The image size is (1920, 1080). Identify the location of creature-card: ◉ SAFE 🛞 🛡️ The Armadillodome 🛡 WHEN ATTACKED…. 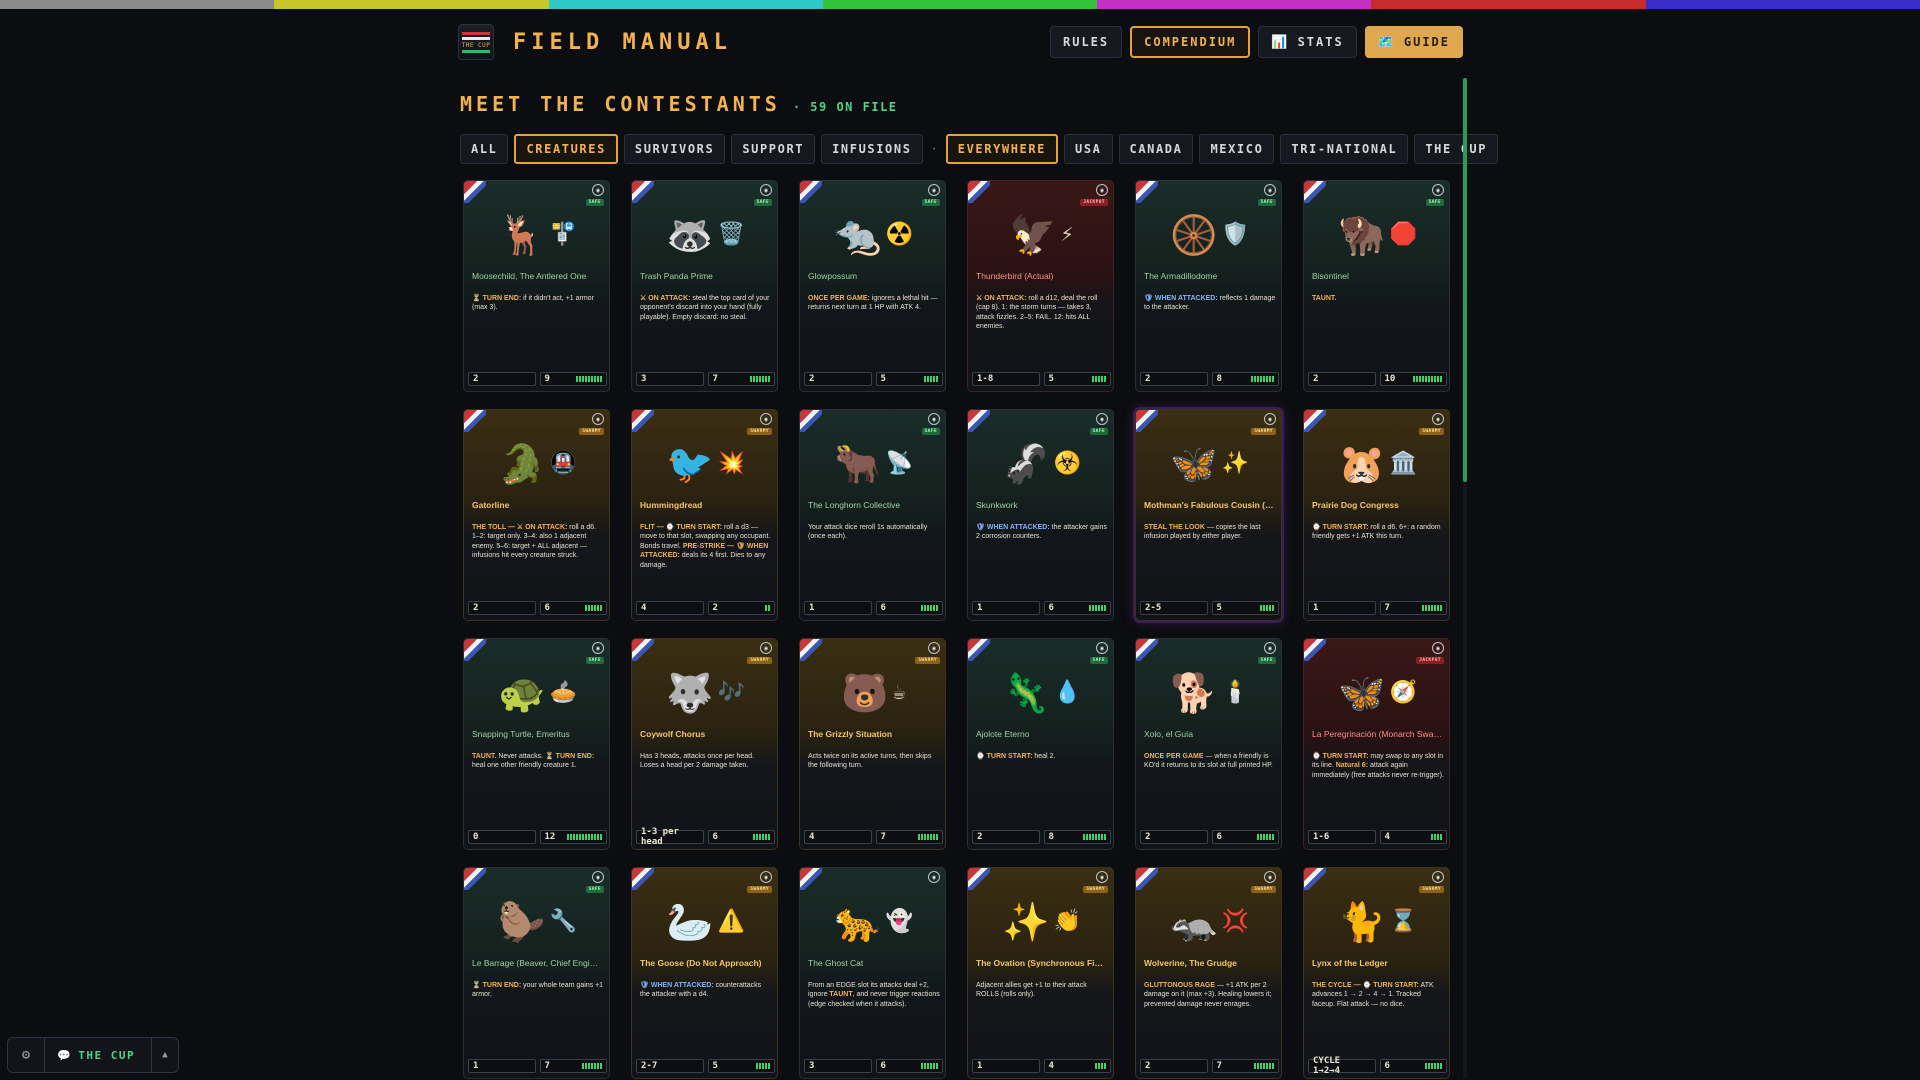
(1208, 286).